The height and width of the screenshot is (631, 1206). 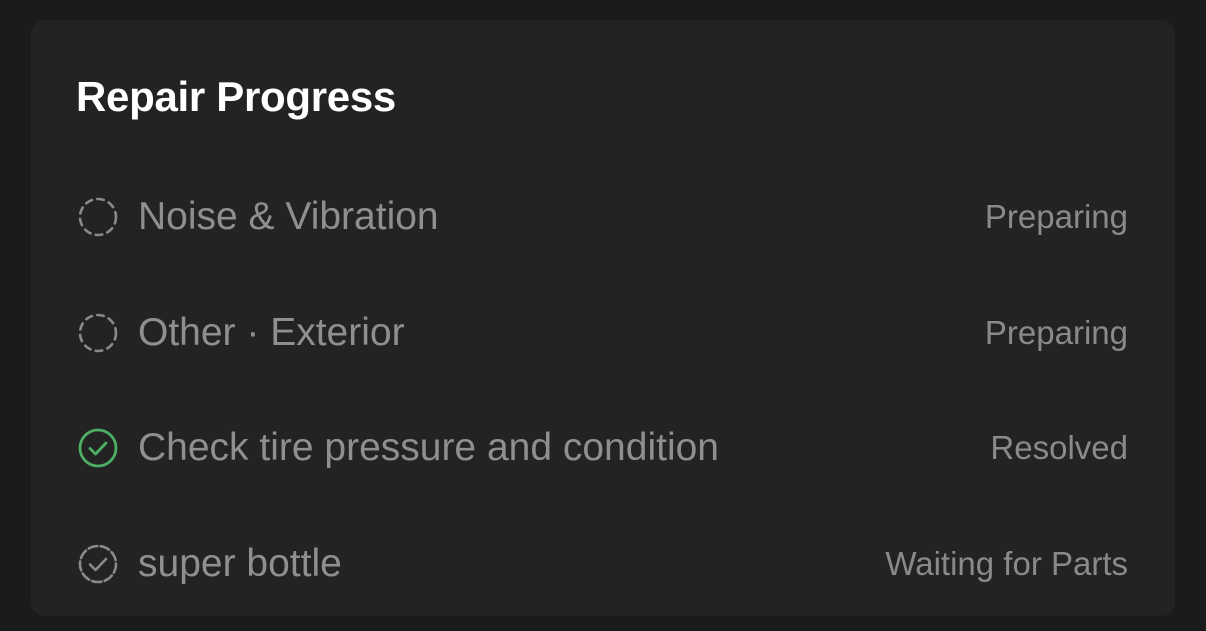 What do you see at coordinates (602, 564) in the screenshot?
I see `progress-item-super-bottle: super bottle Waiting for Parts` at bounding box center [602, 564].